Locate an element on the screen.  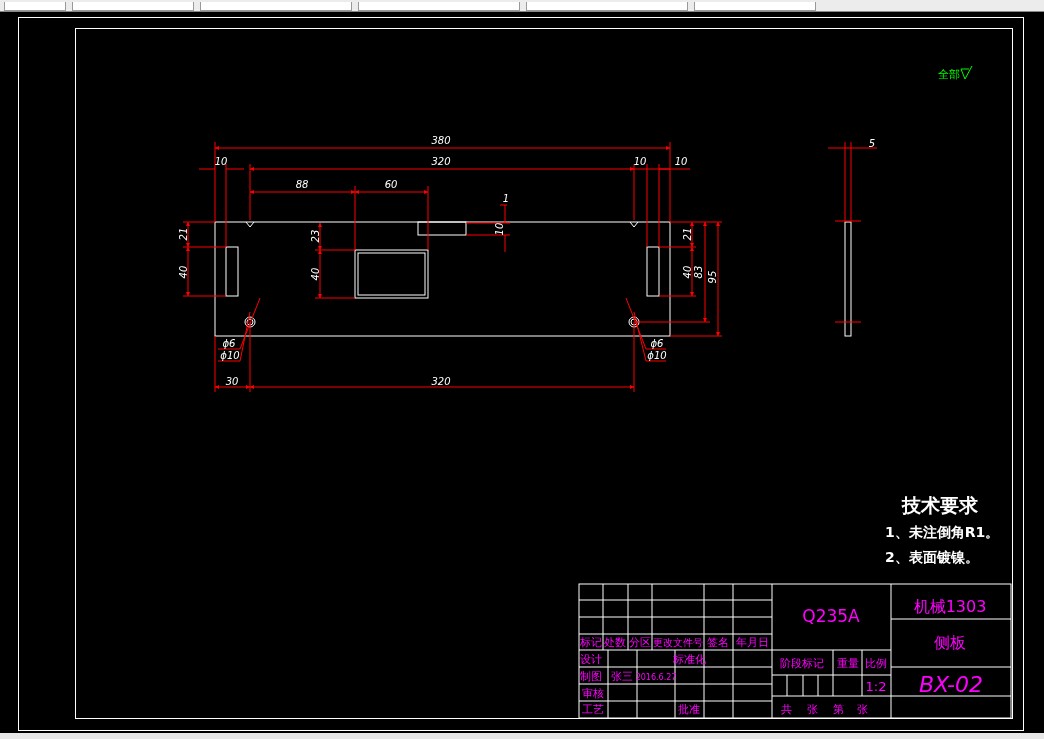
title-block-text: 比例 is located at coordinates (876, 664).